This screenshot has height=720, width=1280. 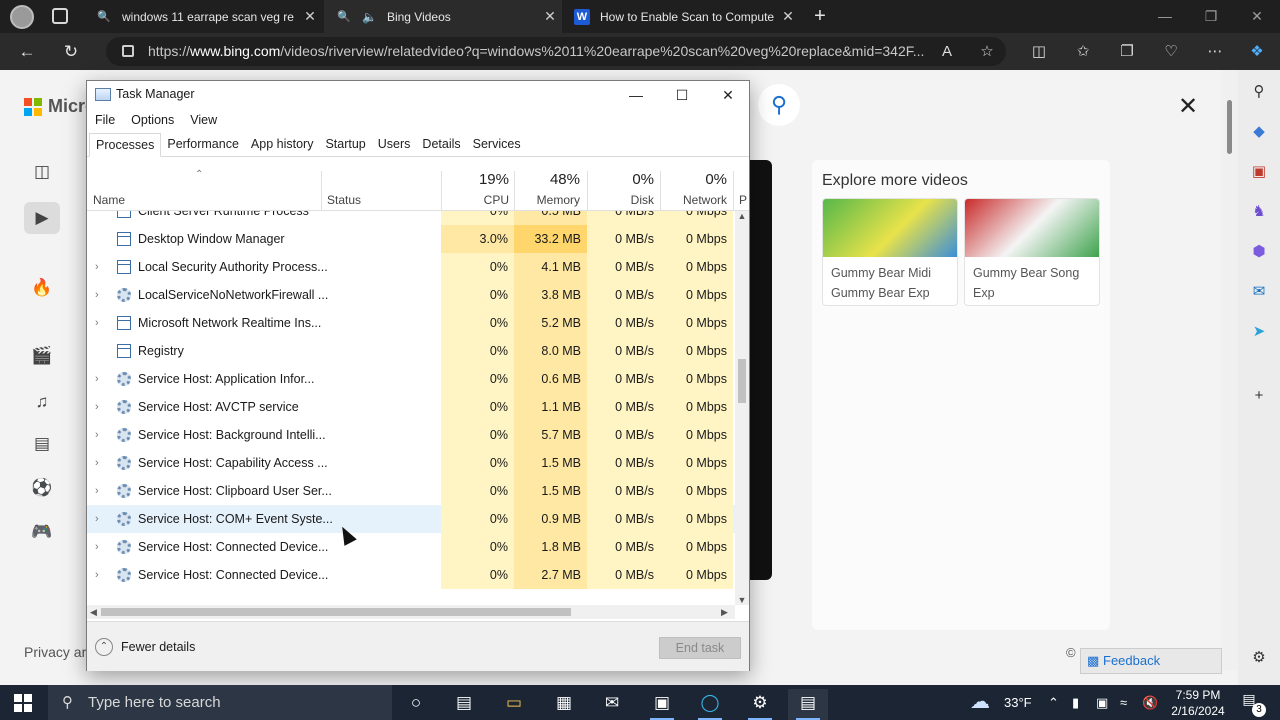 I want to click on tab-services: Services, so click(x=497, y=144).